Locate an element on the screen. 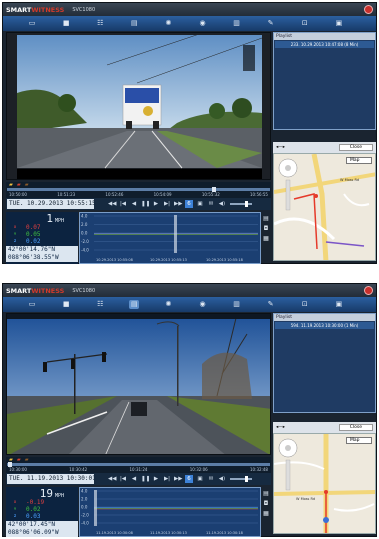  timeline-tick: 10:56:55 is located at coordinates (259, 194).